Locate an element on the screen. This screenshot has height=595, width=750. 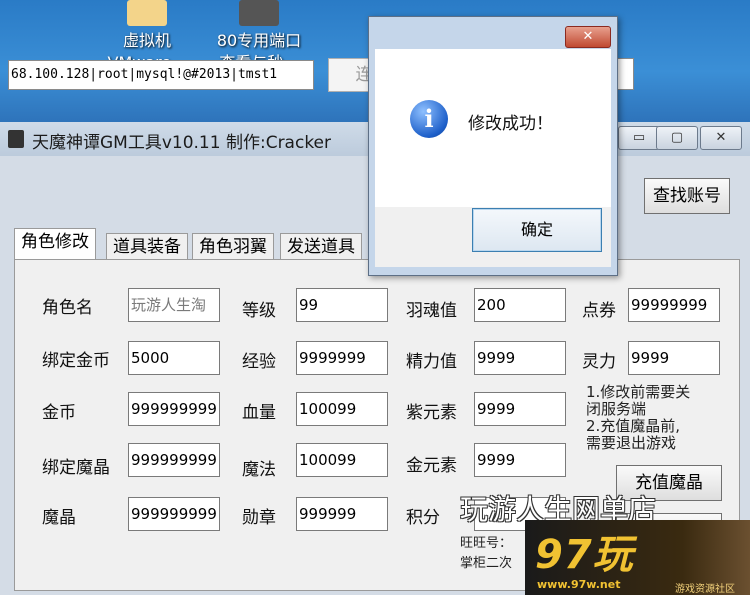
mp-field: 100099 is located at coordinates (342, 460).